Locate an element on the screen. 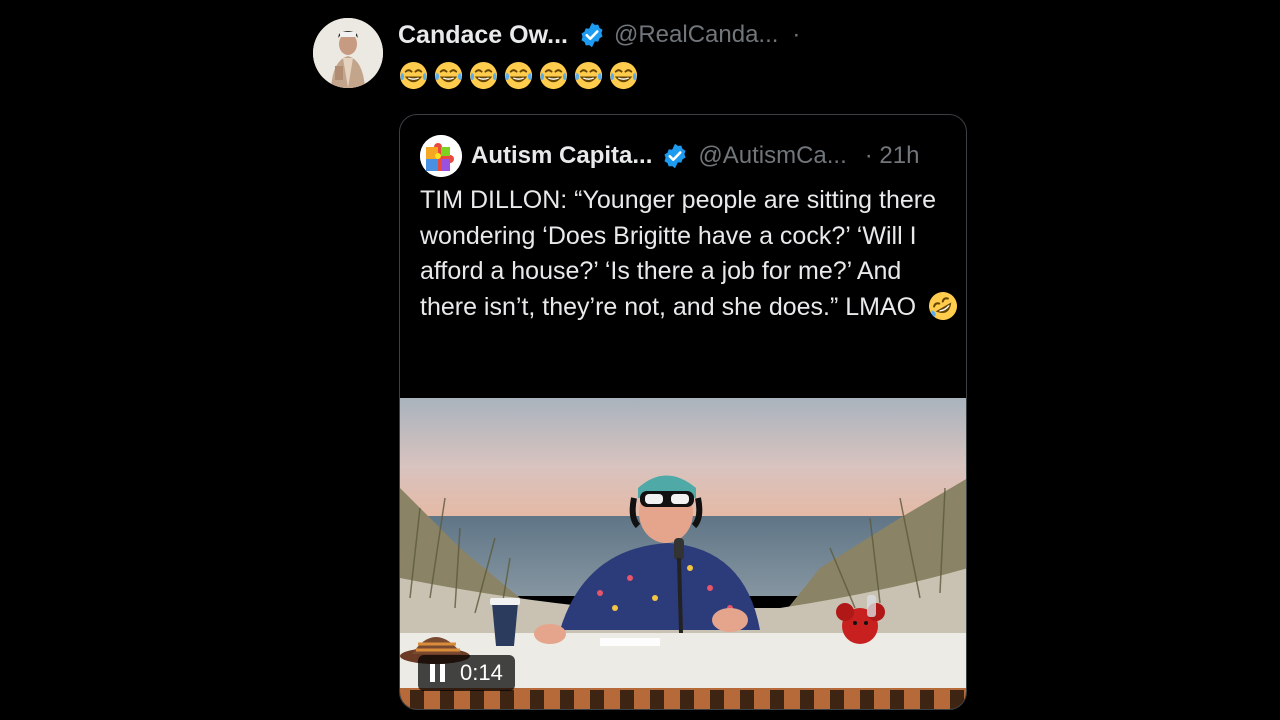  quote-author-row: Autism Capita... @AutismCa... · 21h is located at coordinates (695, 156).